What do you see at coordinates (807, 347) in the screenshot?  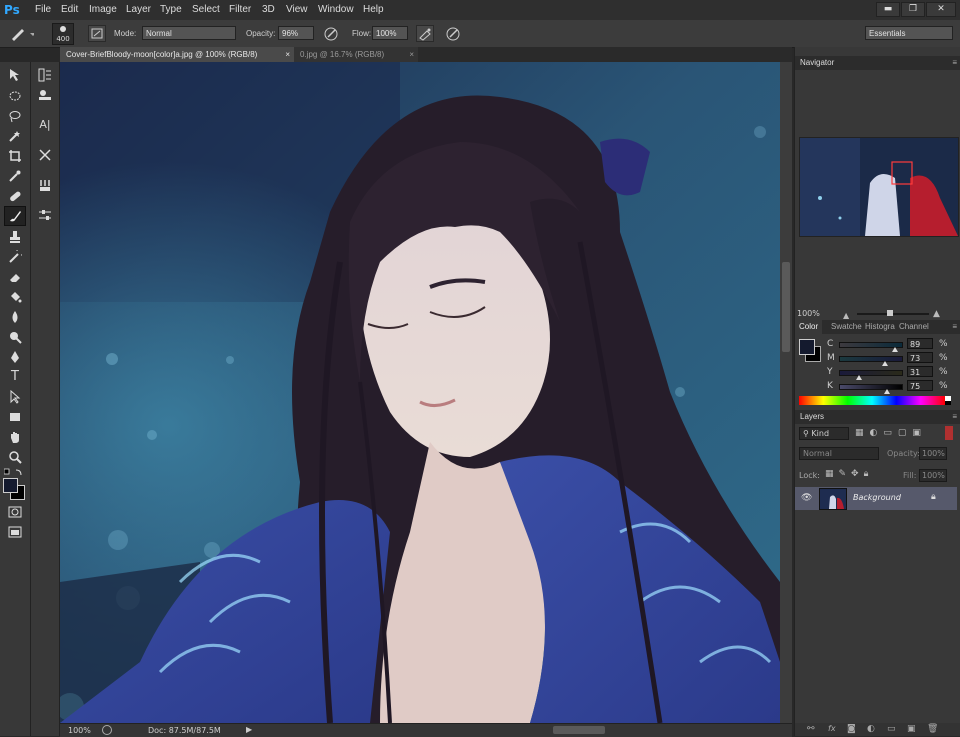 I see `color-foreground-swatch` at bounding box center [807, 347].